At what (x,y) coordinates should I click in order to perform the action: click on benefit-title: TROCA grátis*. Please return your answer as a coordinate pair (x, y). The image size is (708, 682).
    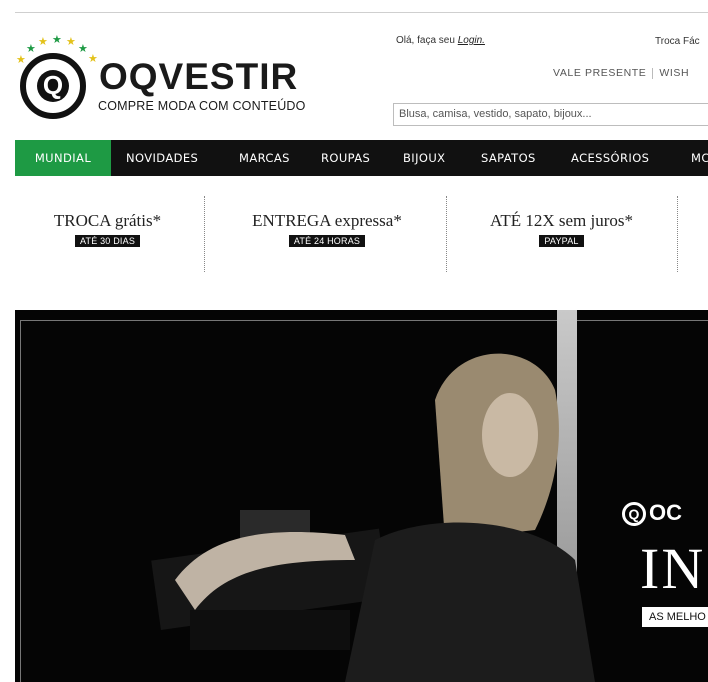
    Looking at the image, I should click on (107, 220).